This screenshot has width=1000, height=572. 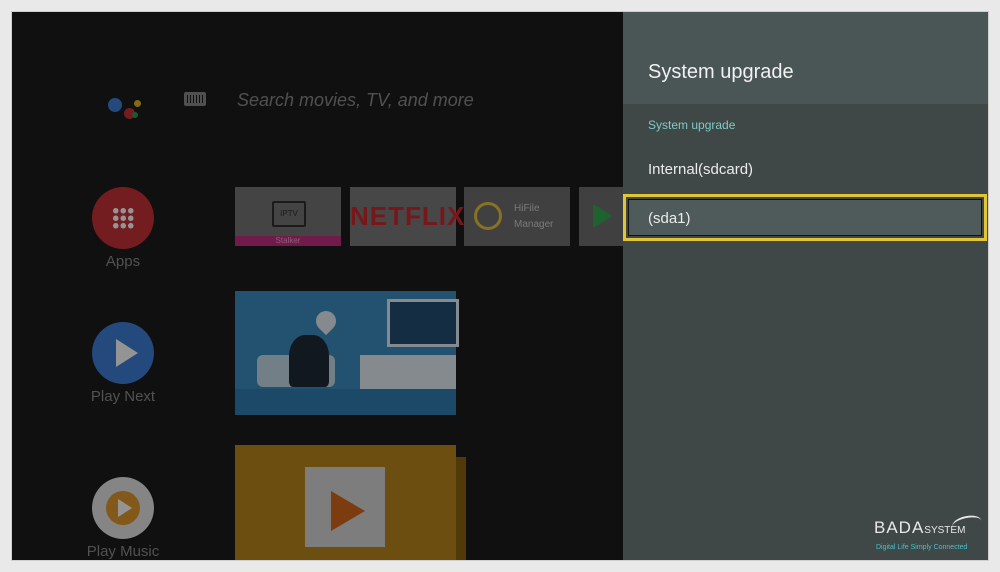 I want to click on app-tile-play-store, so click(x=604, y=216).